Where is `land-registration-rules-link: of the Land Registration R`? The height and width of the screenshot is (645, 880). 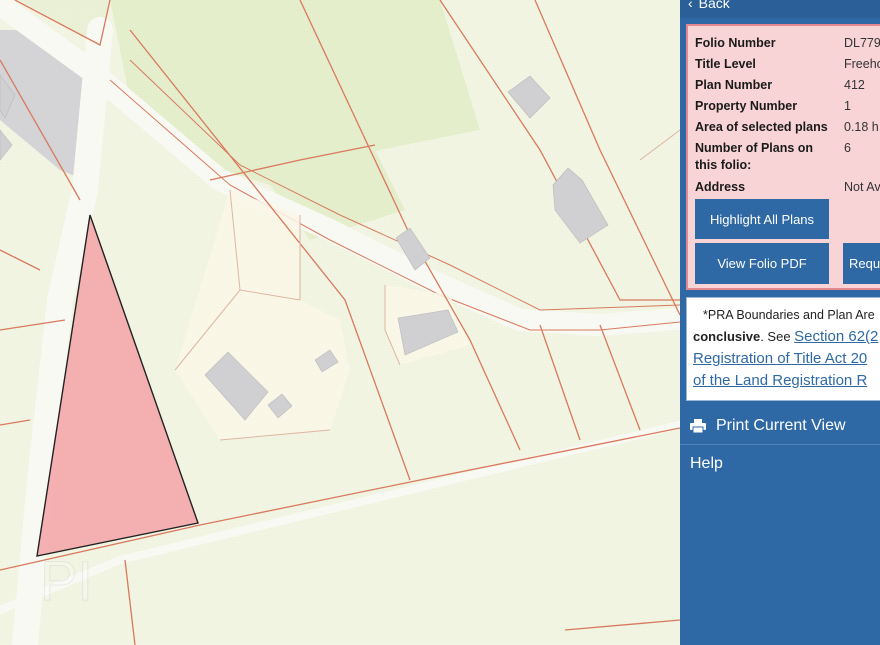 land-registration-rules-link: of the Land Registration R is located at coordinates (786, 381).